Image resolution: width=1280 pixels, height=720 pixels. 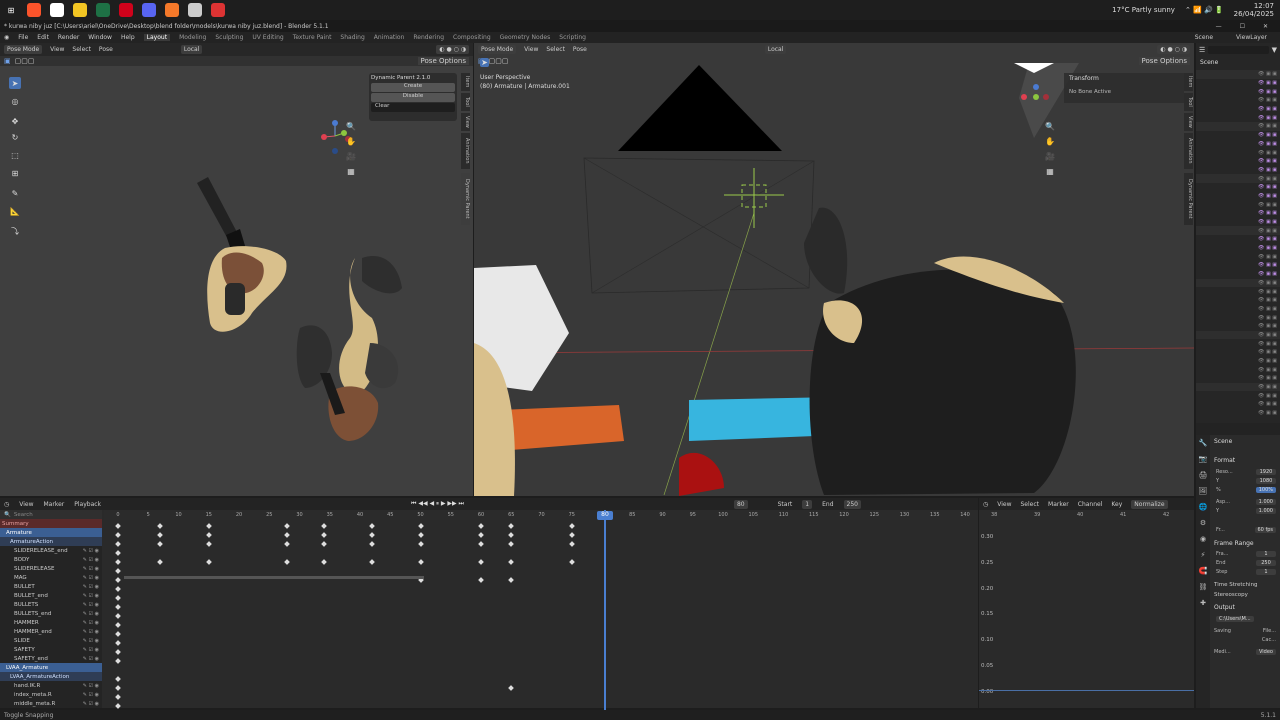 What do you see at coordinates (572, 37) in the screenshot?
I see `workspace-tab-scripting: Scripting` at bounding box center [572, 37].